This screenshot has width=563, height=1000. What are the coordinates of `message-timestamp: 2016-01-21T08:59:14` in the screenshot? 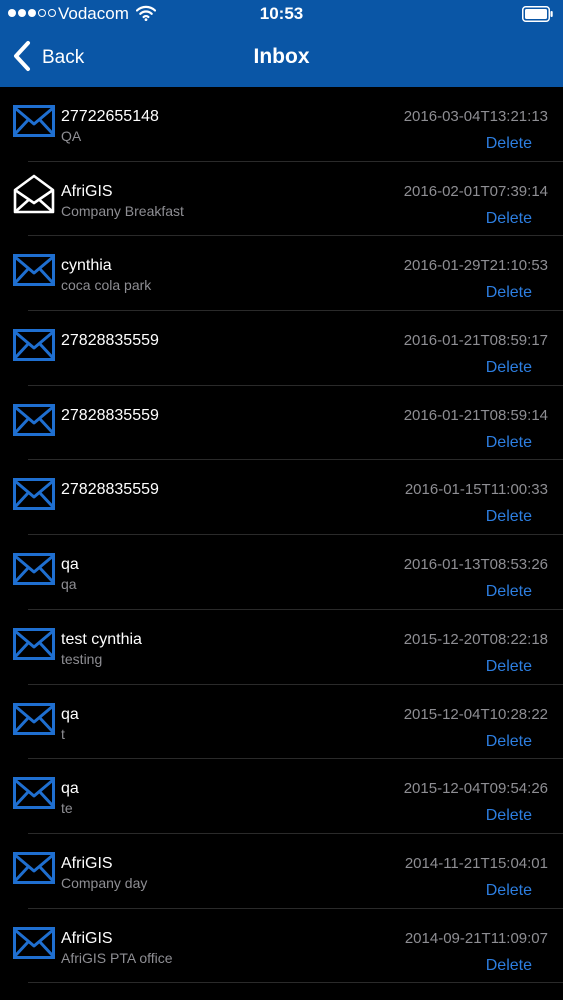 It's located at (475, 415).